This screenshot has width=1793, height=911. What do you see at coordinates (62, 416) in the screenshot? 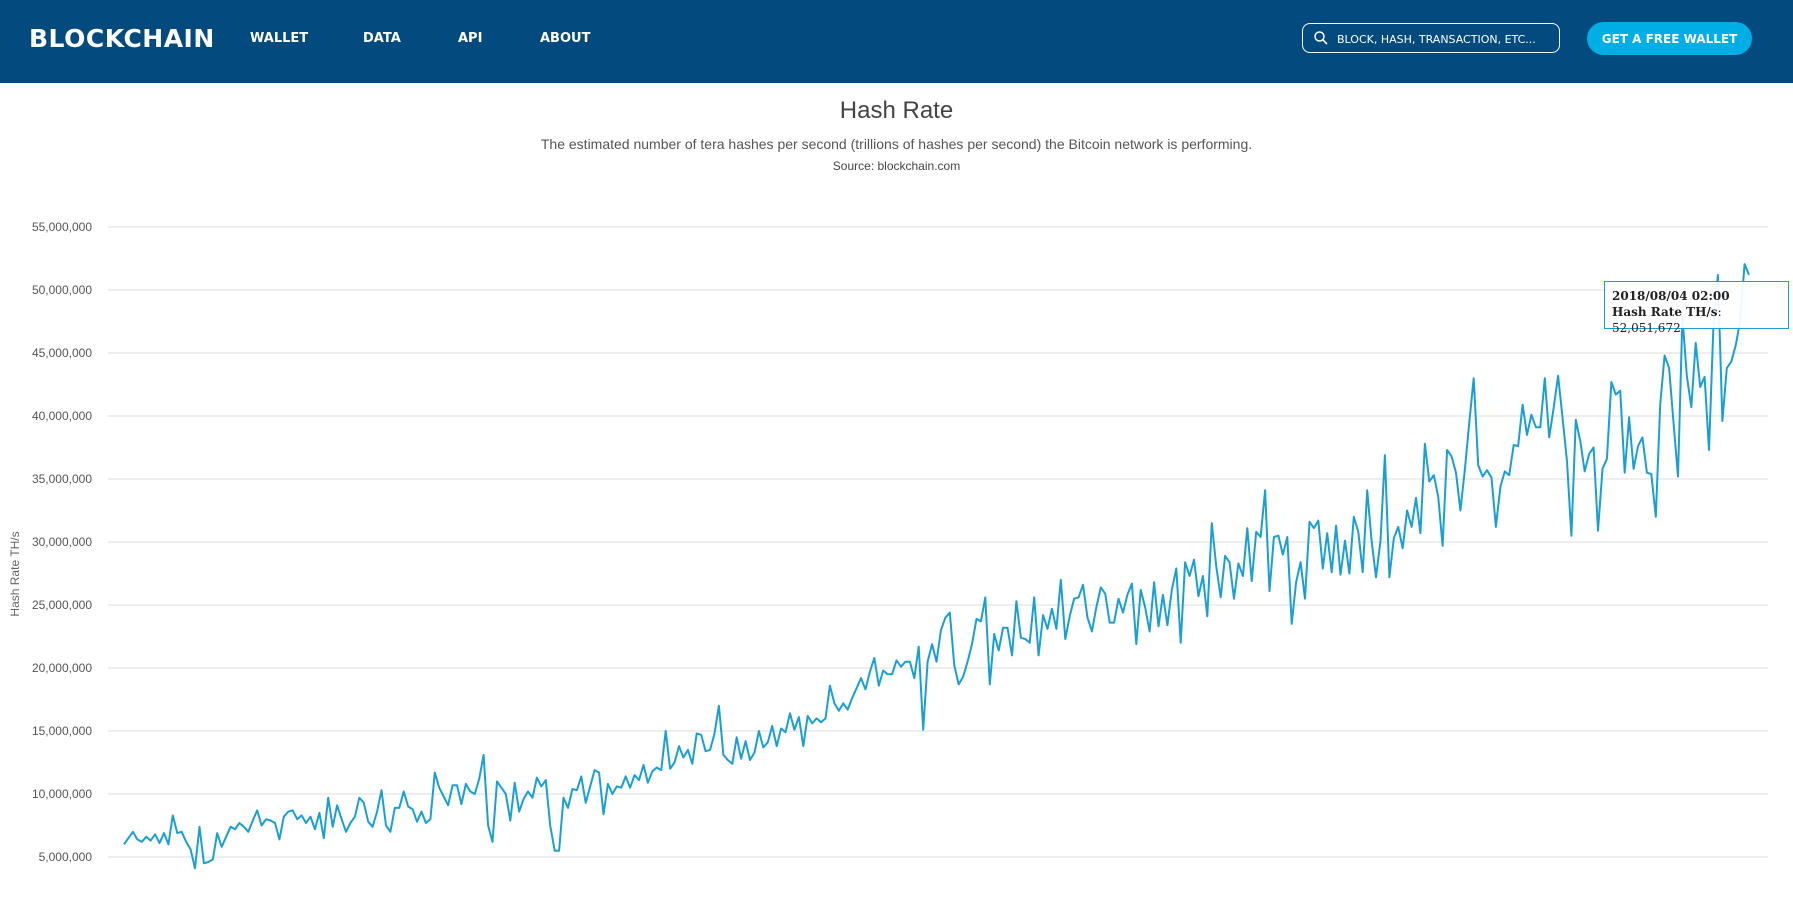
I see `y-tick-label: 40,000,000` at bounding box center [62, 416].